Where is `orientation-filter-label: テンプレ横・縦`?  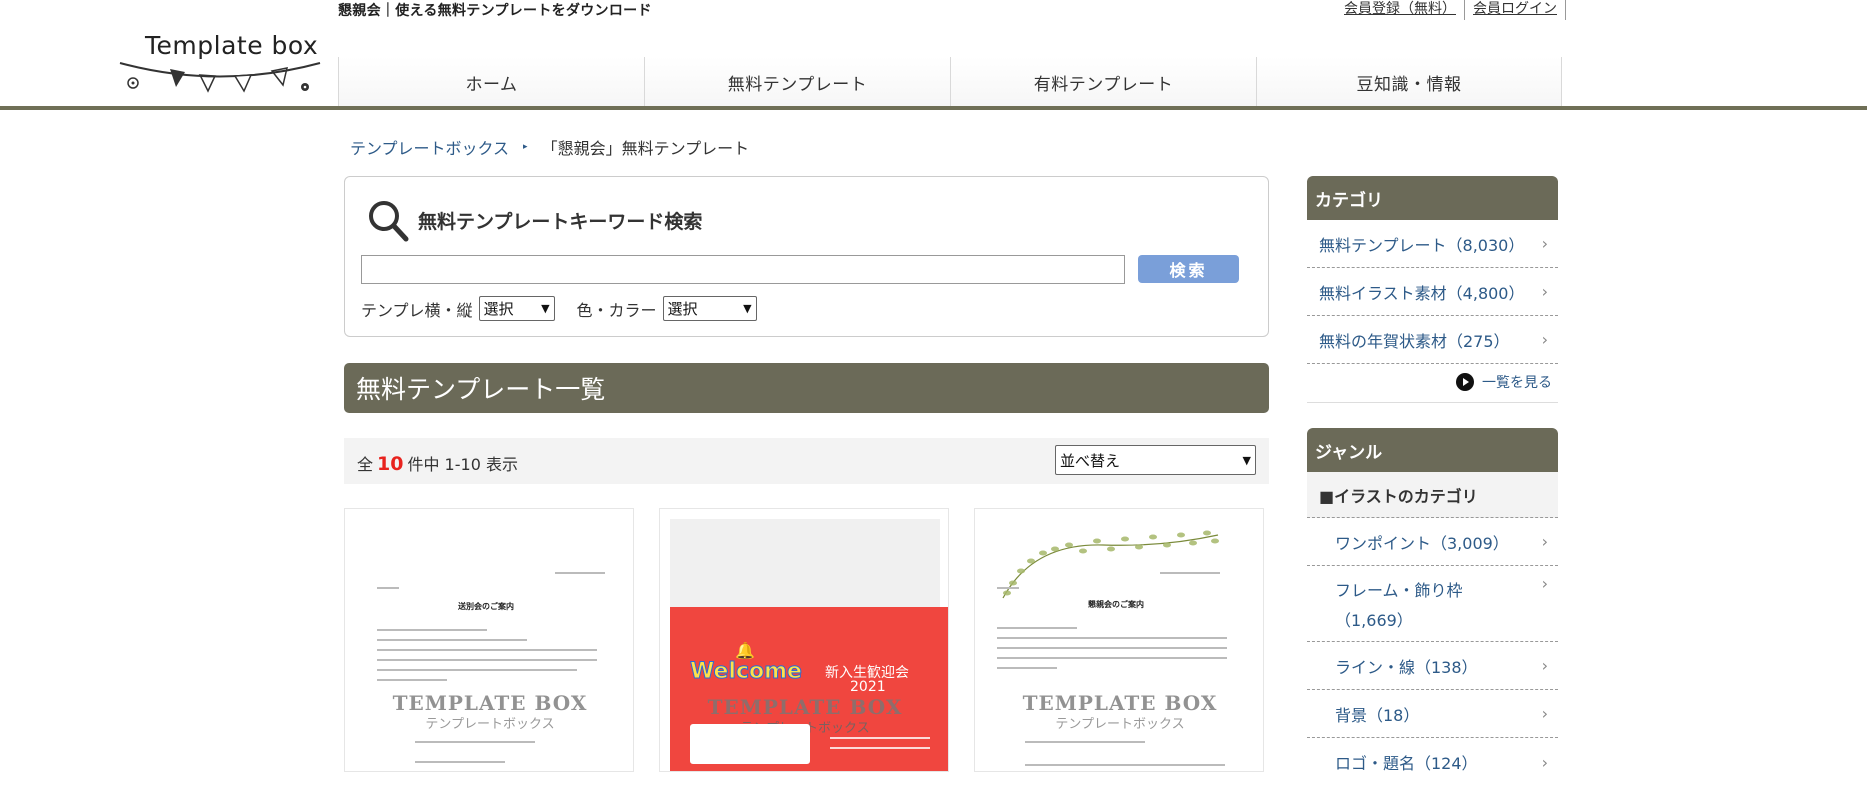 orientation-filter-label: テンプレ横・縦 is located at coordinates (417, 310).